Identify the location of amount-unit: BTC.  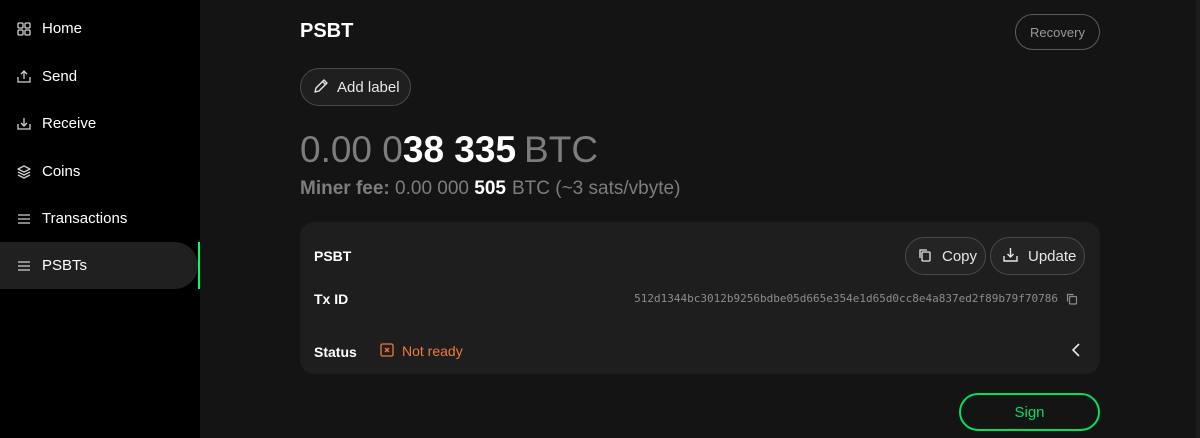
(561, 149).